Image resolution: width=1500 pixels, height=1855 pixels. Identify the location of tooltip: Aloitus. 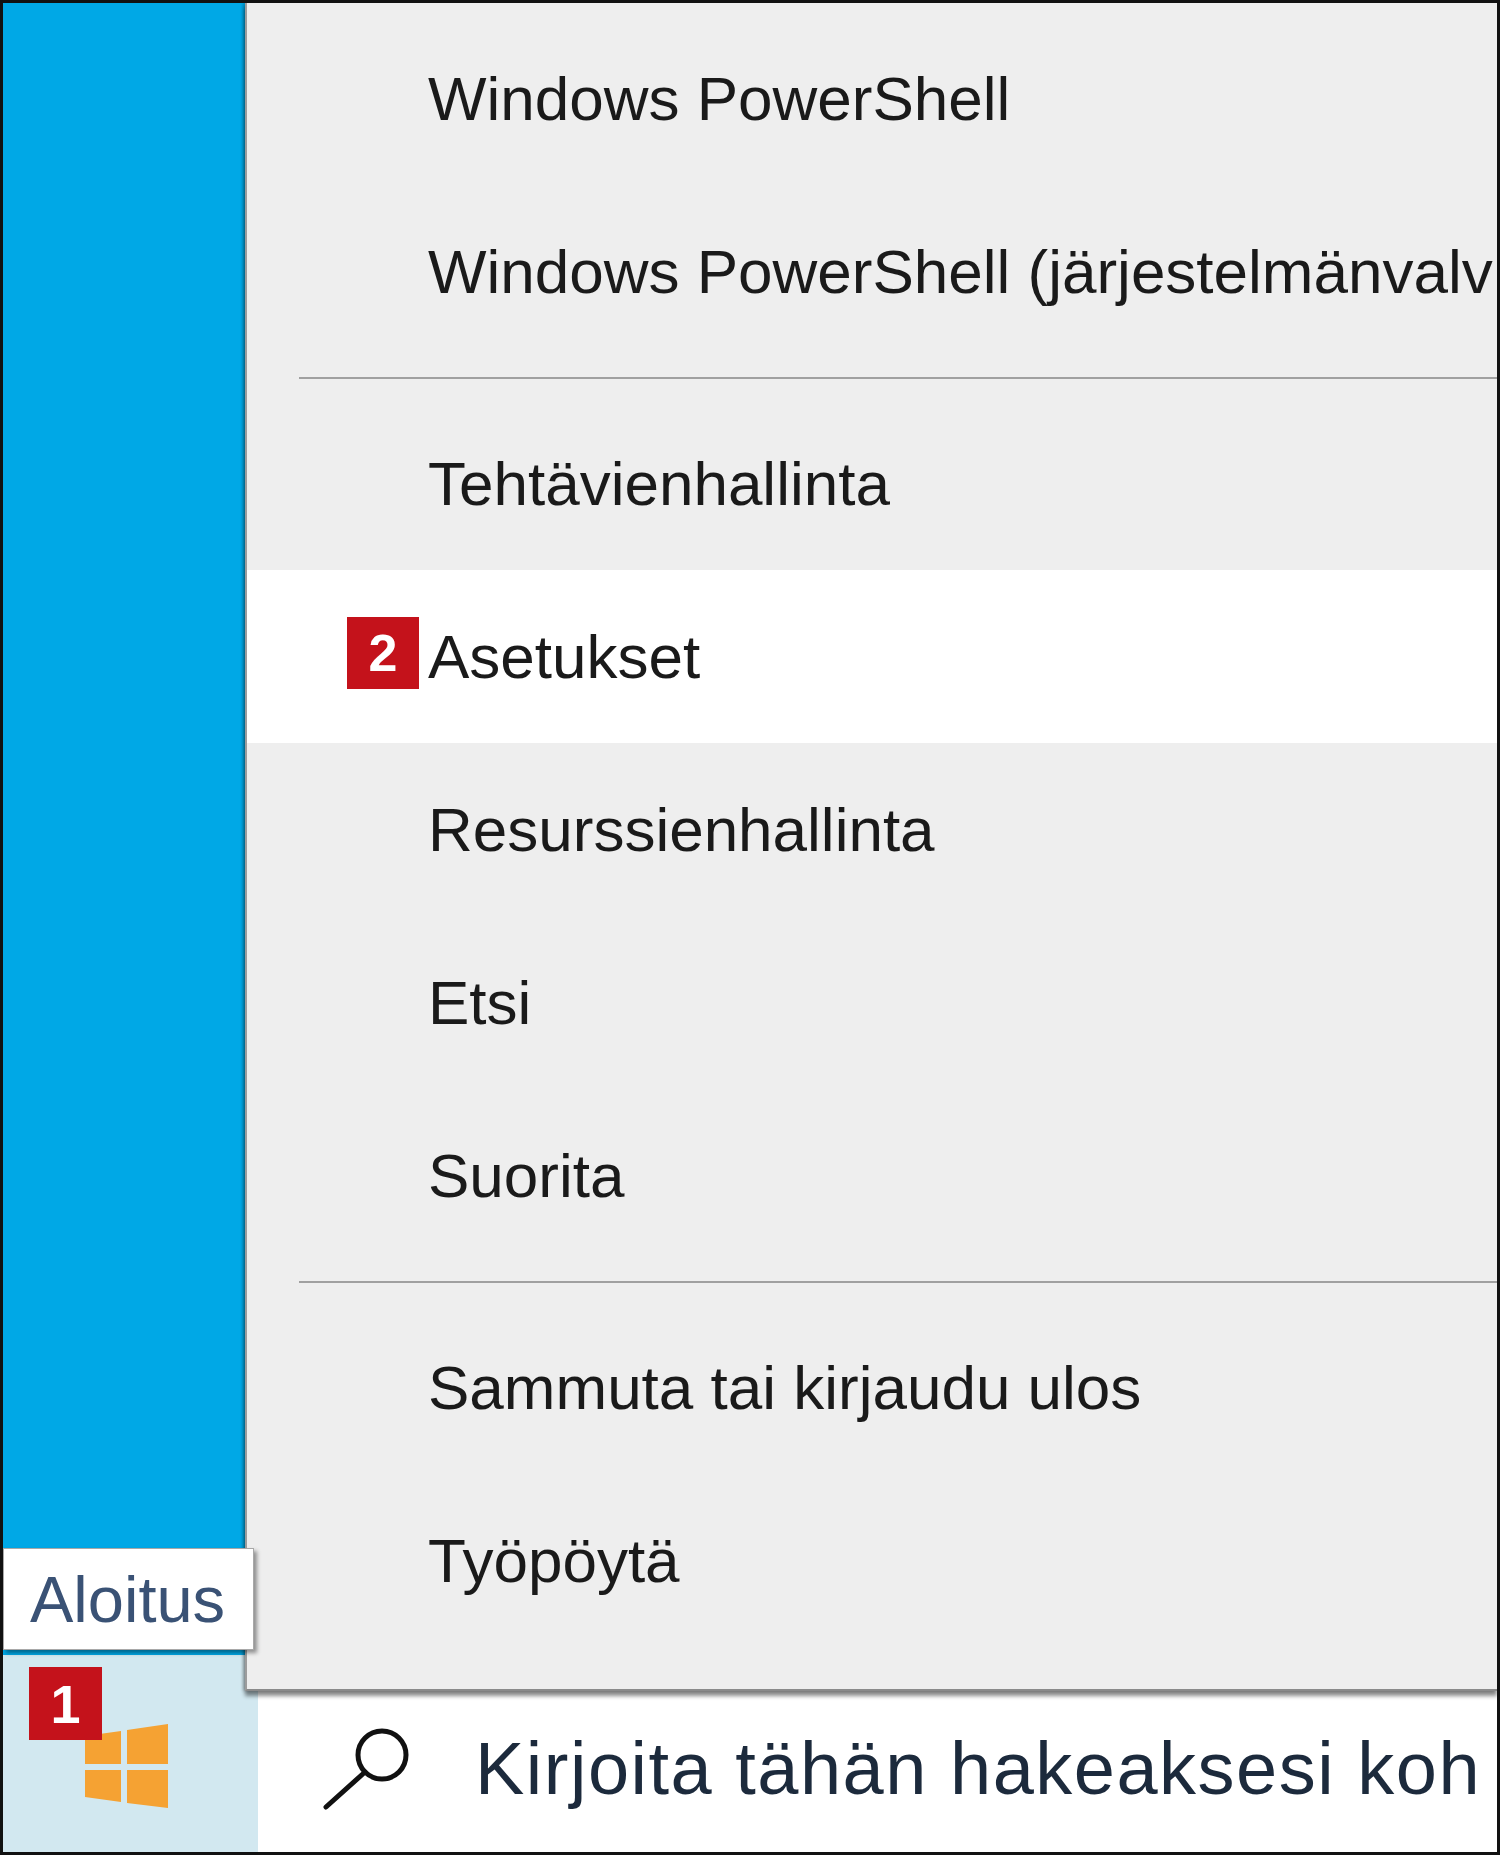
(128, 1599).